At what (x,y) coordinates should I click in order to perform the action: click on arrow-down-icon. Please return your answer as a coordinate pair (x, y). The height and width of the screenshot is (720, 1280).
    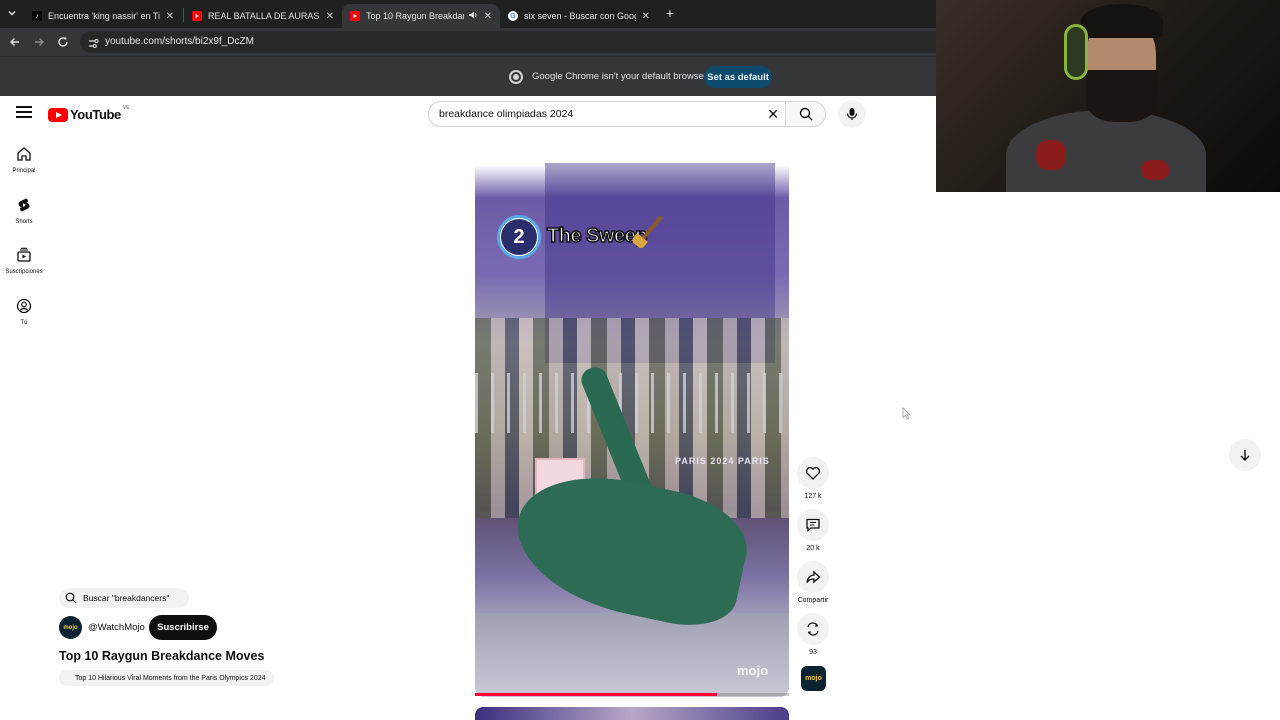
    Looking at the image, I should click on (1245, 455).